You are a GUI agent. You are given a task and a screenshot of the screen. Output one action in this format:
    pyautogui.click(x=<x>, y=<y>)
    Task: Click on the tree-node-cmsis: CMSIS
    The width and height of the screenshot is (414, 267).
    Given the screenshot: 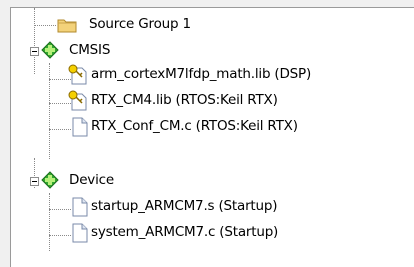 What is the action you would take?
    pyautogui.click(x=212, y=51)
    